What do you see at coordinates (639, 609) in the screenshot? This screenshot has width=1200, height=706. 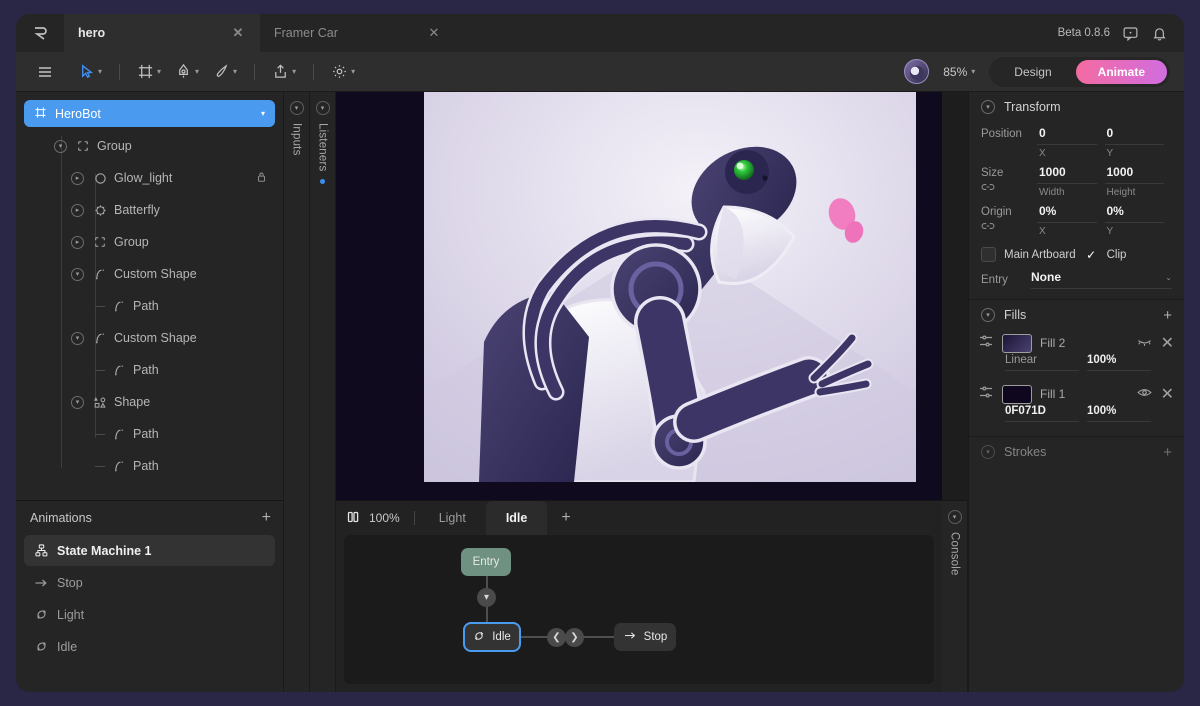 I see `state-machine-graph: ▾ ❮ ❯ Entry Idle Stop` at bounding box center [639, 609].